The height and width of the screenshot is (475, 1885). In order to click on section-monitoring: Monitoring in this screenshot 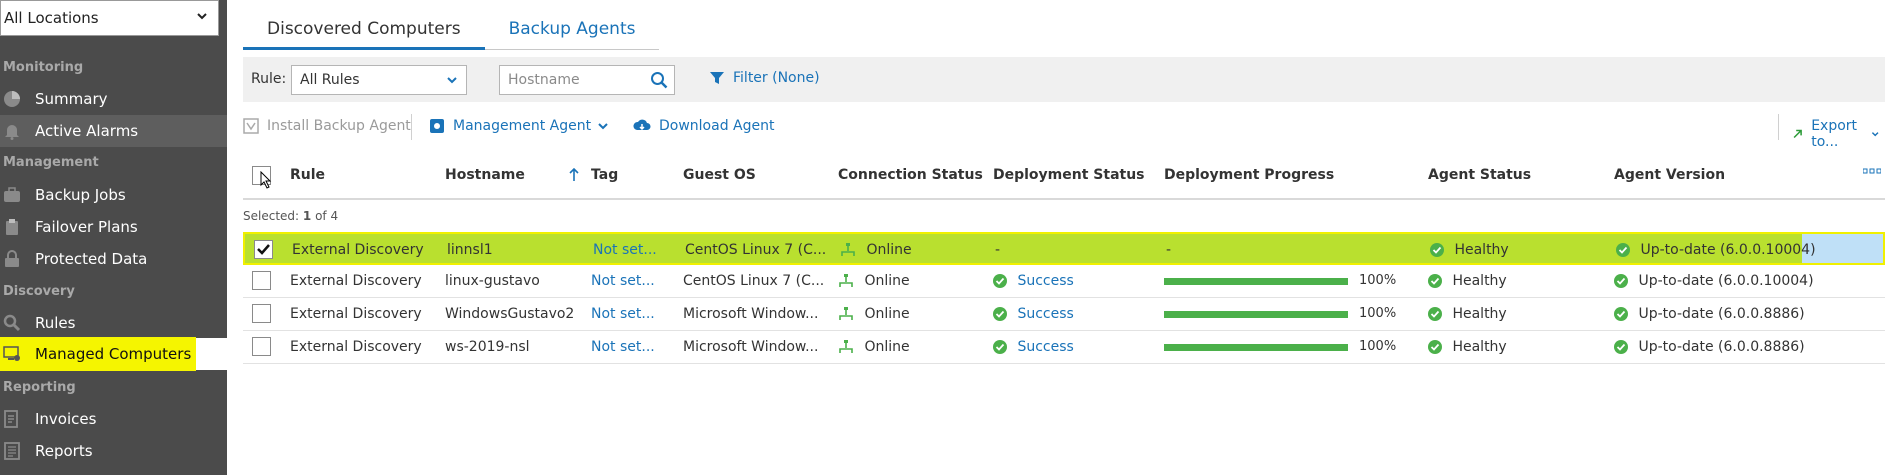, I will do `click(43, 67)`.